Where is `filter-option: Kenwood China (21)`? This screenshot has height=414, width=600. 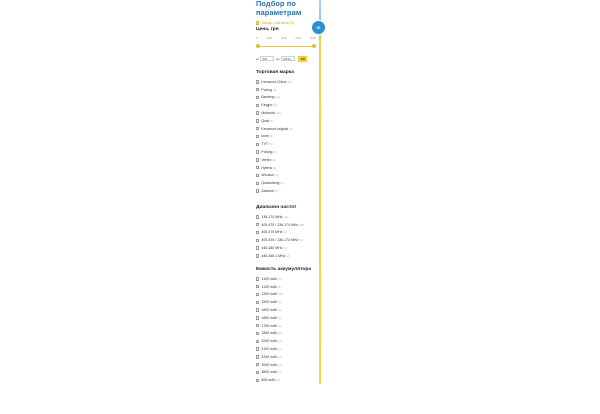
filter-option: Kenwood China (21) is located at coordinates (287, 82).